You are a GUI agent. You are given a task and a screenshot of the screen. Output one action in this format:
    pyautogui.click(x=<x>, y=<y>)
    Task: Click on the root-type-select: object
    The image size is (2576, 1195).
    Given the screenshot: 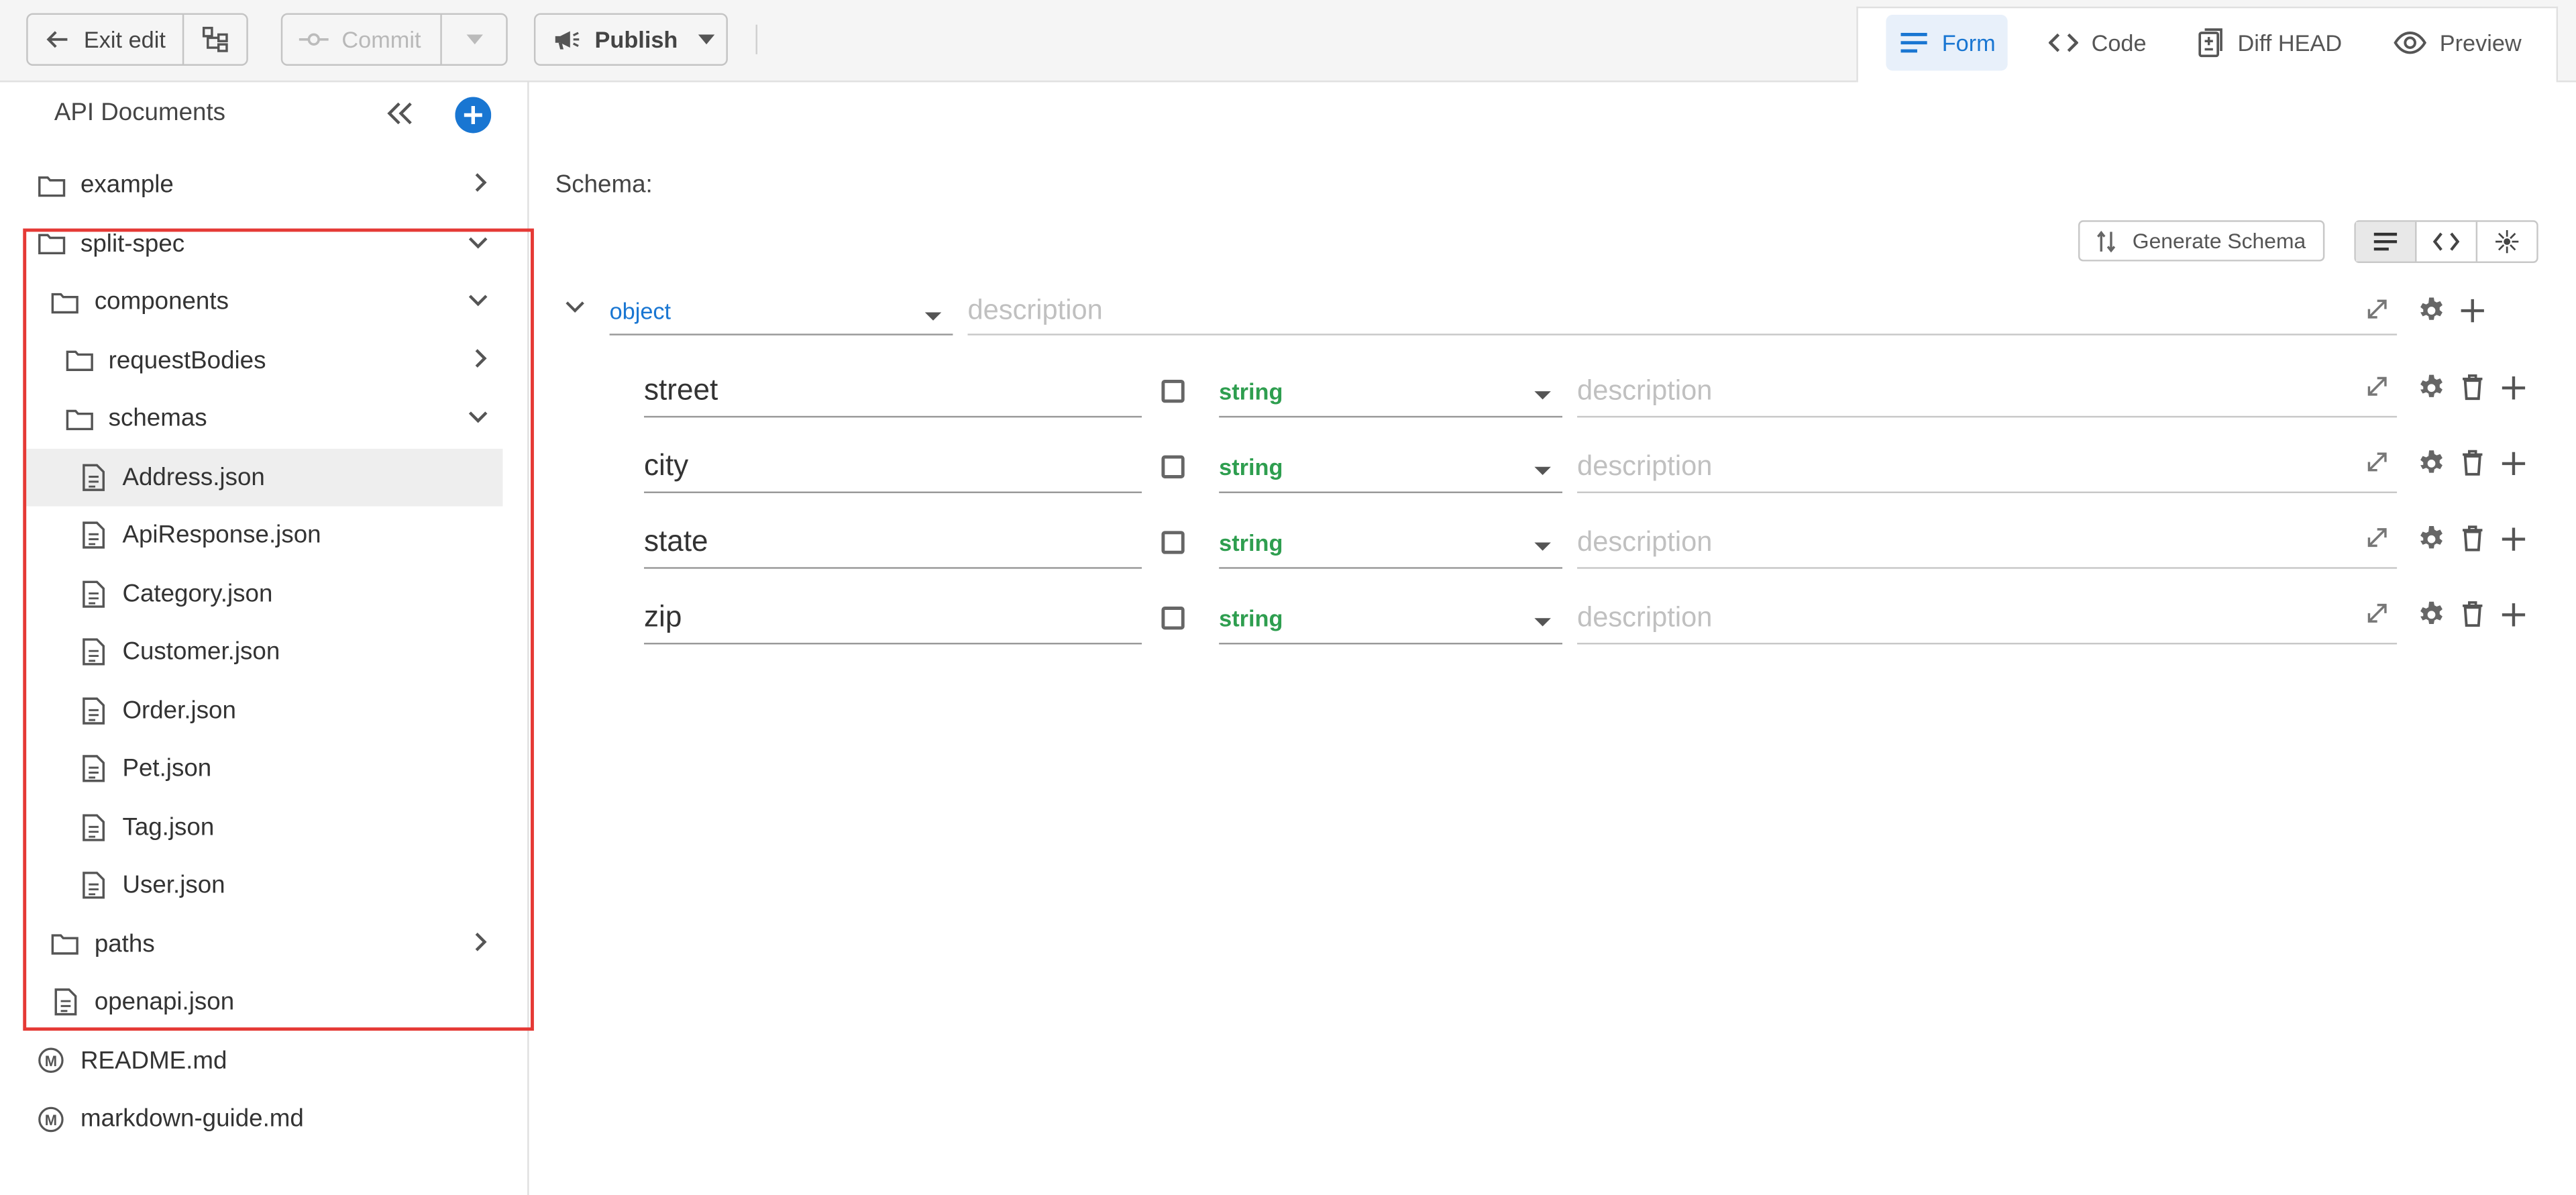 What is the action you would take?
    pyautogui.click(x=781, y=310)
    